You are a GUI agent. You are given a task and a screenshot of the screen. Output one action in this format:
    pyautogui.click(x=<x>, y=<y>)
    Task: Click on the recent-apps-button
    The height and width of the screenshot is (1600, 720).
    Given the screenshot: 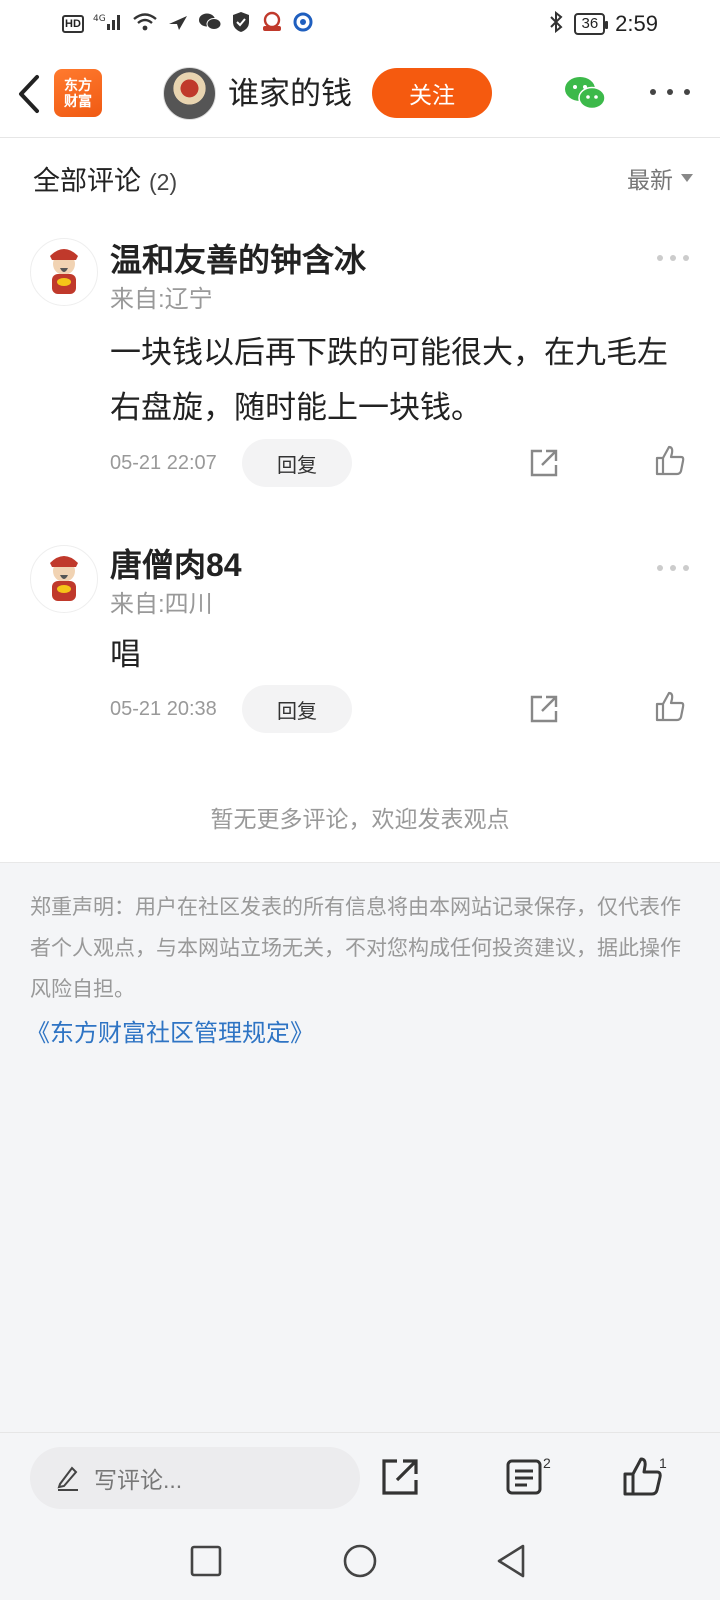 What is the action you would take?
    pyautogui.click(x=206, y=1561)
    